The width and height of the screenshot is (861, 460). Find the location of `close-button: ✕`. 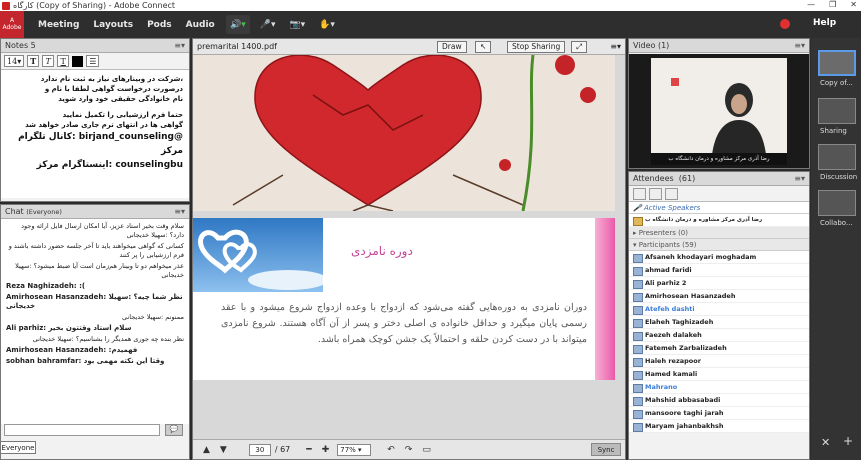

close-button: ✕ is located at coordinates (853, 4).